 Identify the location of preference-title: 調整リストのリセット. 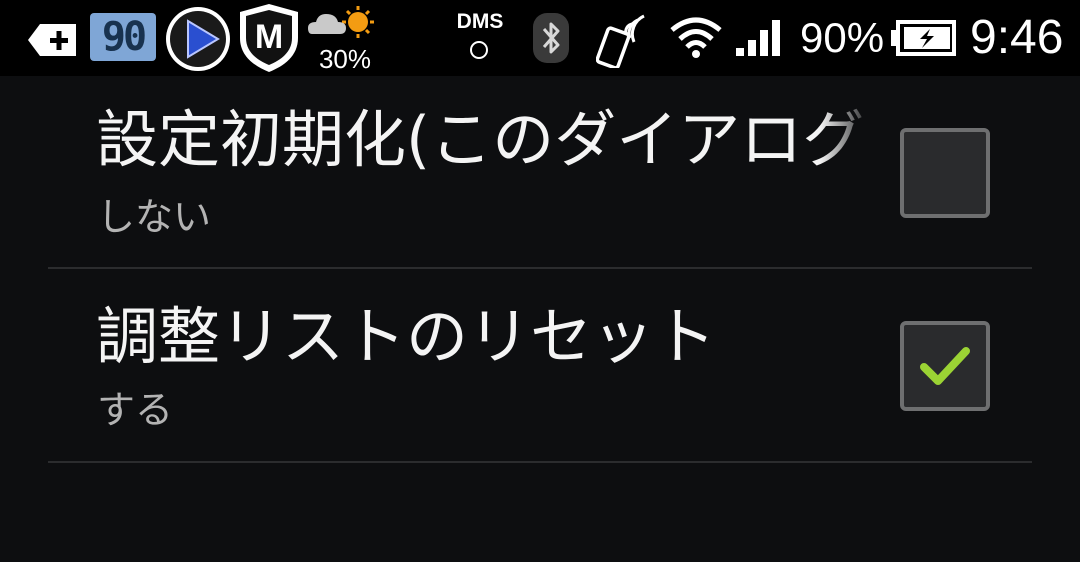
(406, 336).